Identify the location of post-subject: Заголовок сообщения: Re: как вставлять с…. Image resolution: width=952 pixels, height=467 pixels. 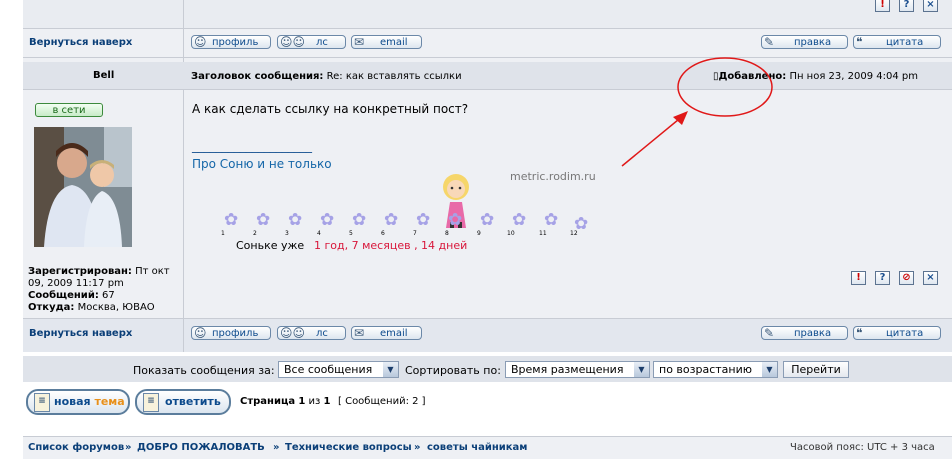
(326, 76).